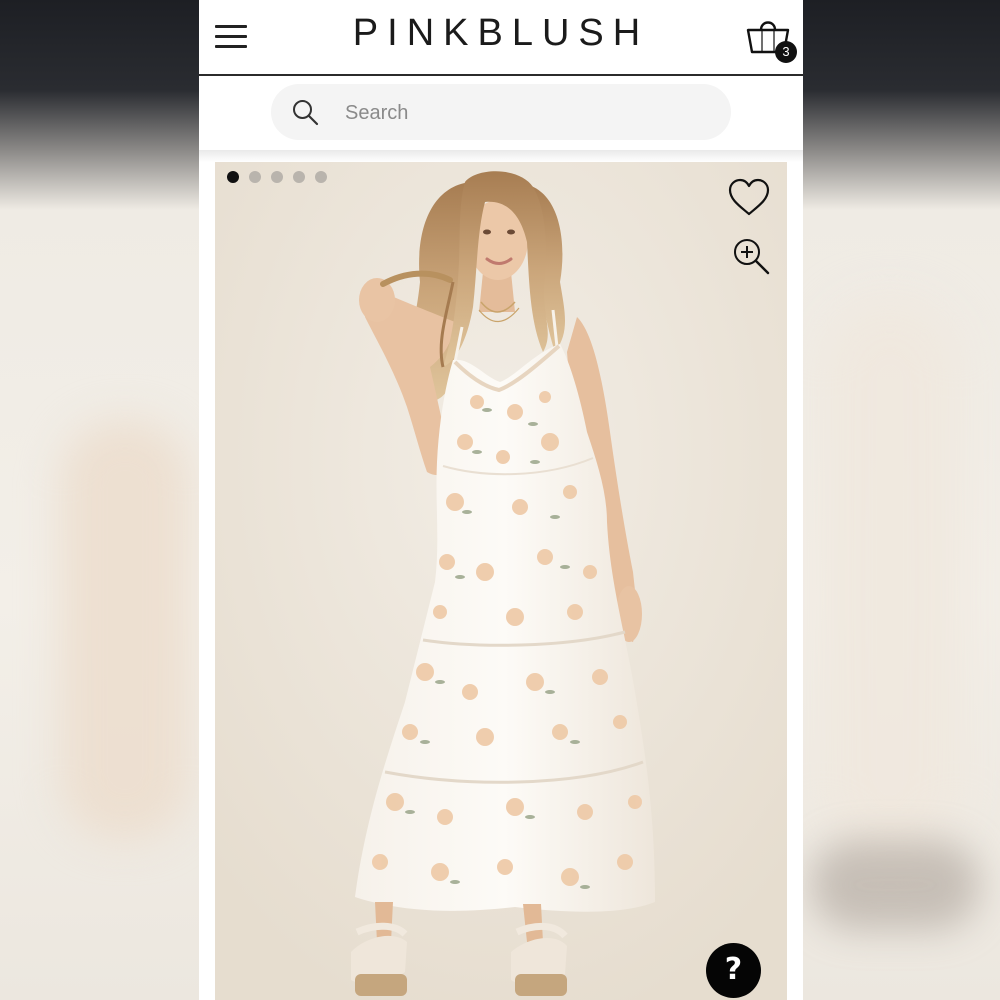 This screenshot has width=1000, height=1000. I want to click on cart-count-badge: 3, so click(786, 52).